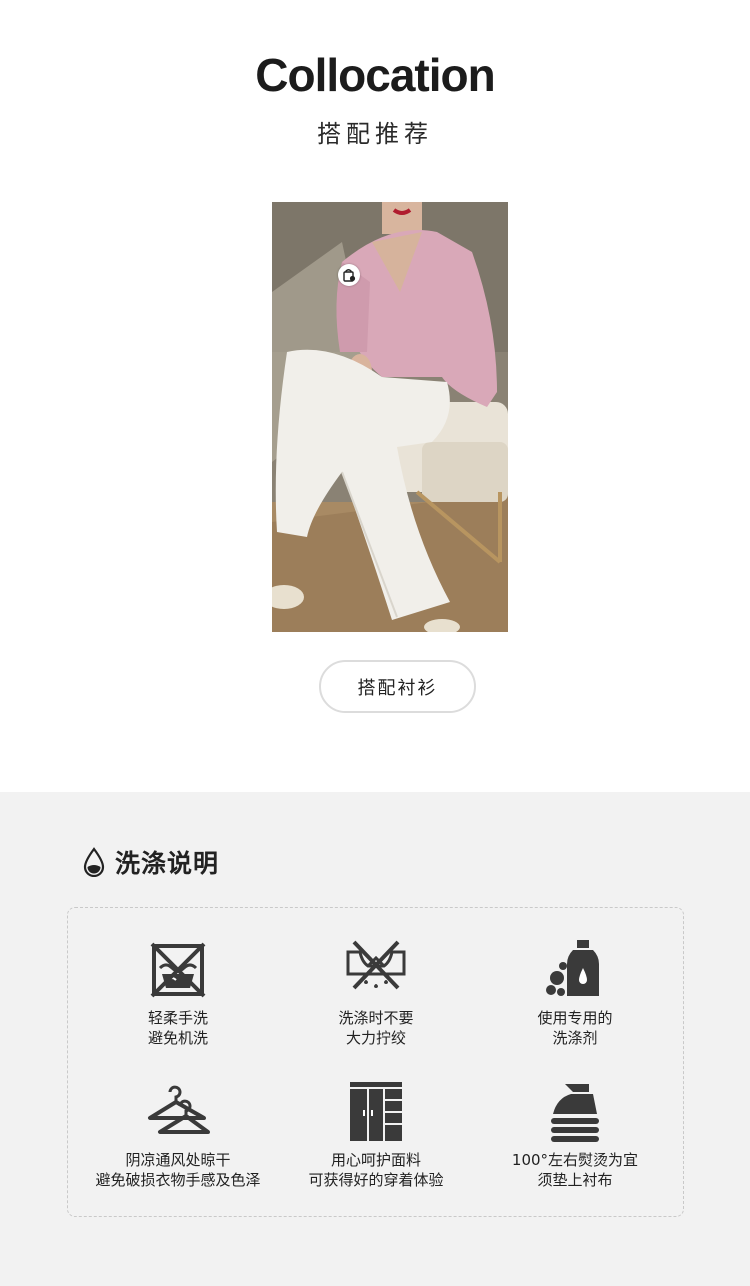 This screenshot has height=1286, width=750. I want to click on wash-item-line2: 大力拧绞, so click(375, 1038).